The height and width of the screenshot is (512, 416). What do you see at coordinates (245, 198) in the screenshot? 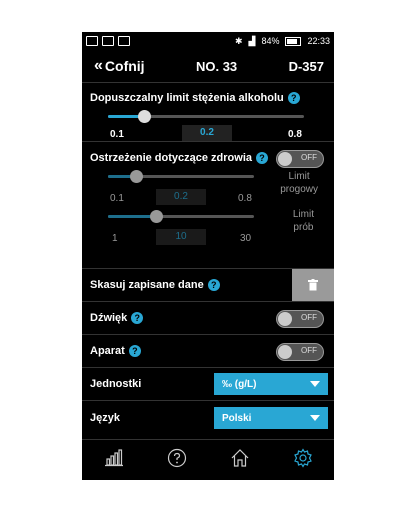
I see `threshold-max: 0.8` at bounding box center [245, 198].